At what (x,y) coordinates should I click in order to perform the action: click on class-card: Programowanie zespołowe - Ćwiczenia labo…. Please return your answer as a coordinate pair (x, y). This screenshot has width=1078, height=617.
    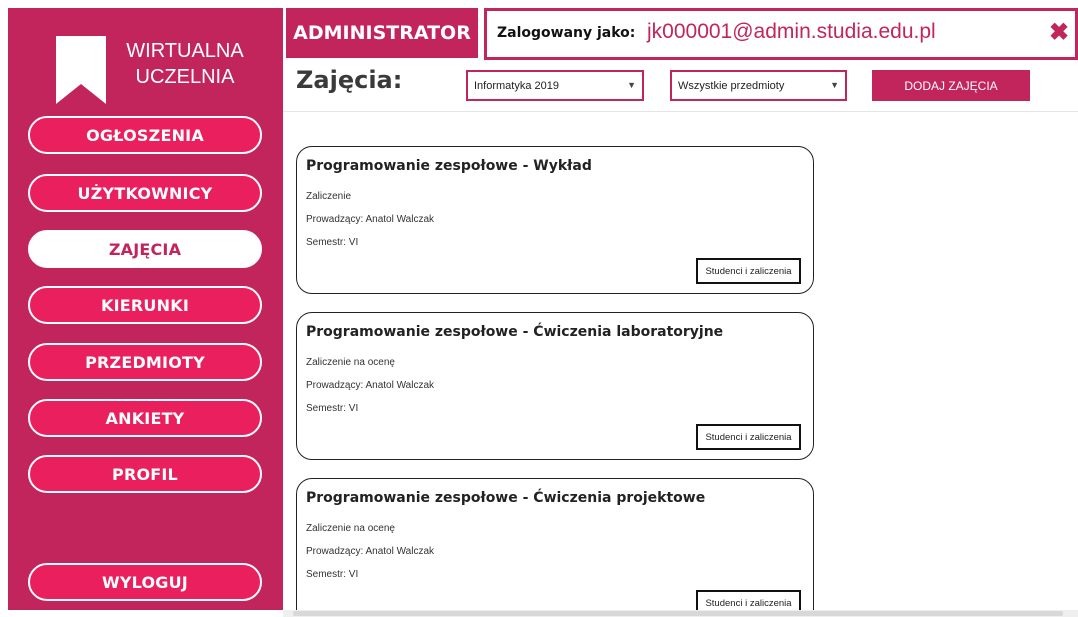
    Looking at the image, I should click on (555, 386).